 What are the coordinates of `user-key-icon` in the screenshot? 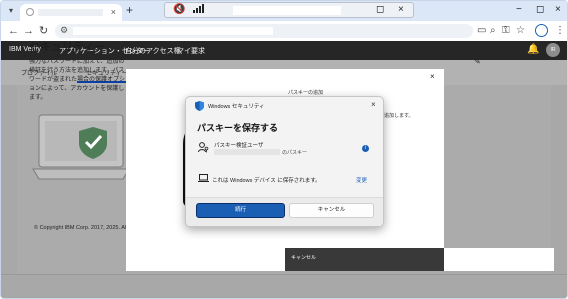 It's located at (203, 149).